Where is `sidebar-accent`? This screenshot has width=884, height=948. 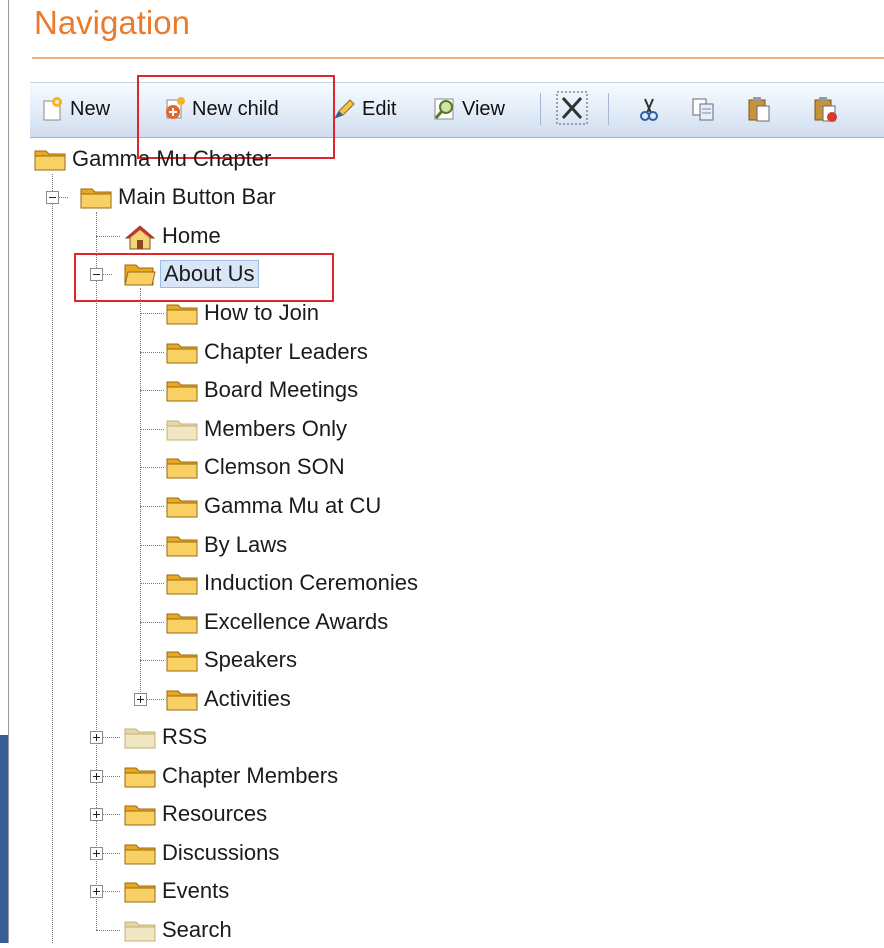
sidebar-accent is located at coordinates (4, 839).